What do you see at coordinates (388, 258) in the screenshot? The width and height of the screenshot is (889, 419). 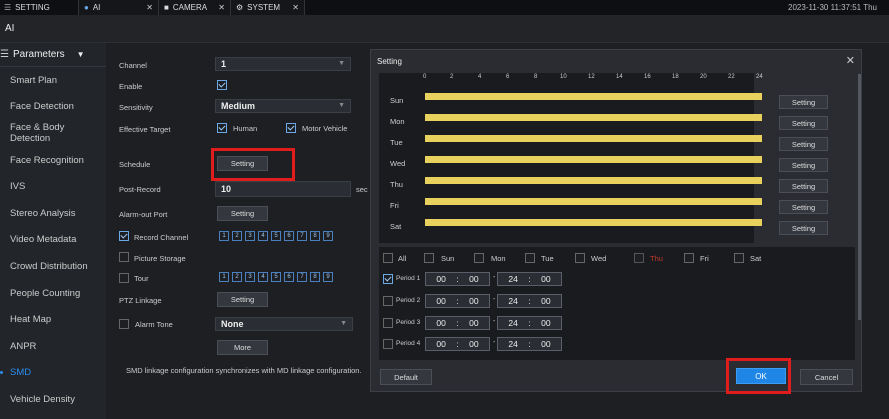 I see `all-checkbox` at bounding box center [388, 258].